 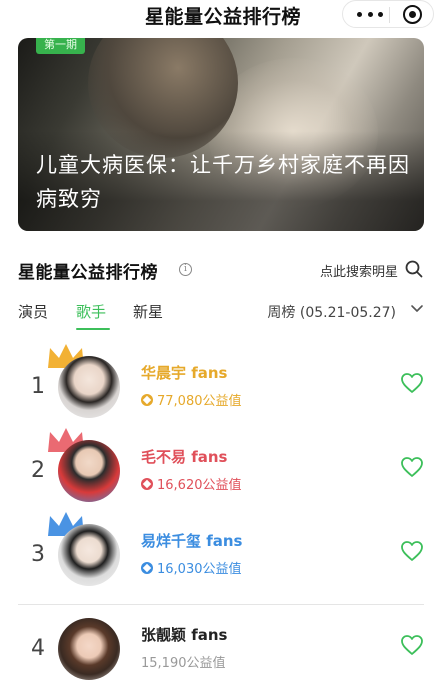 What do you see at coordinates (223, 16) in the screenshot?
I see `nav-bar: 星能量公益排行榜` at bounding box center [223, 16].